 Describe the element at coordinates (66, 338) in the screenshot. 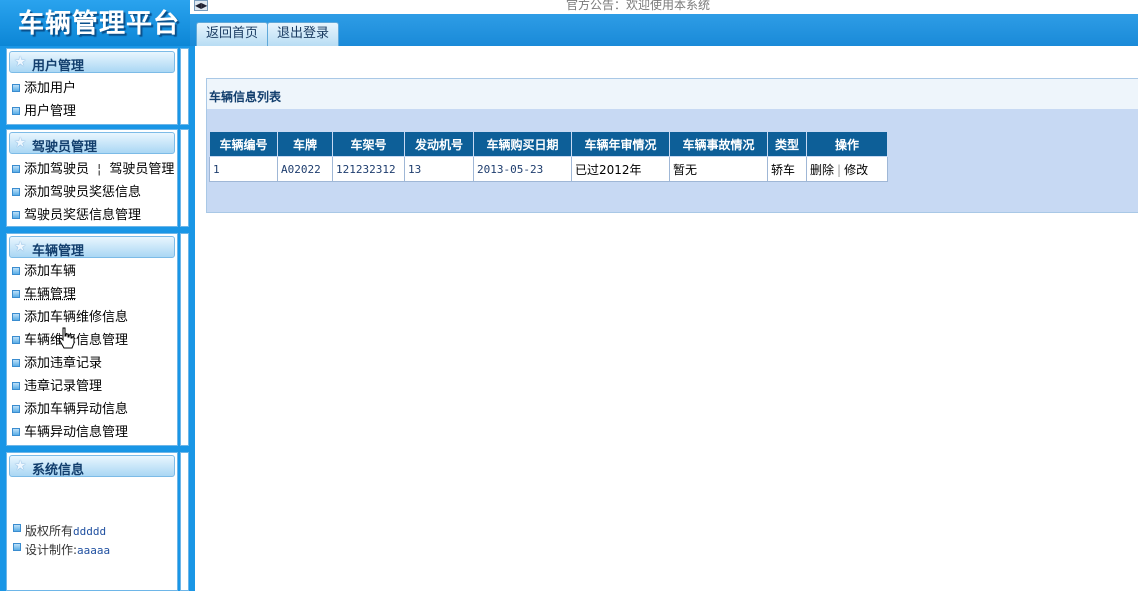

I see `hand-pointer-icon` at that location.